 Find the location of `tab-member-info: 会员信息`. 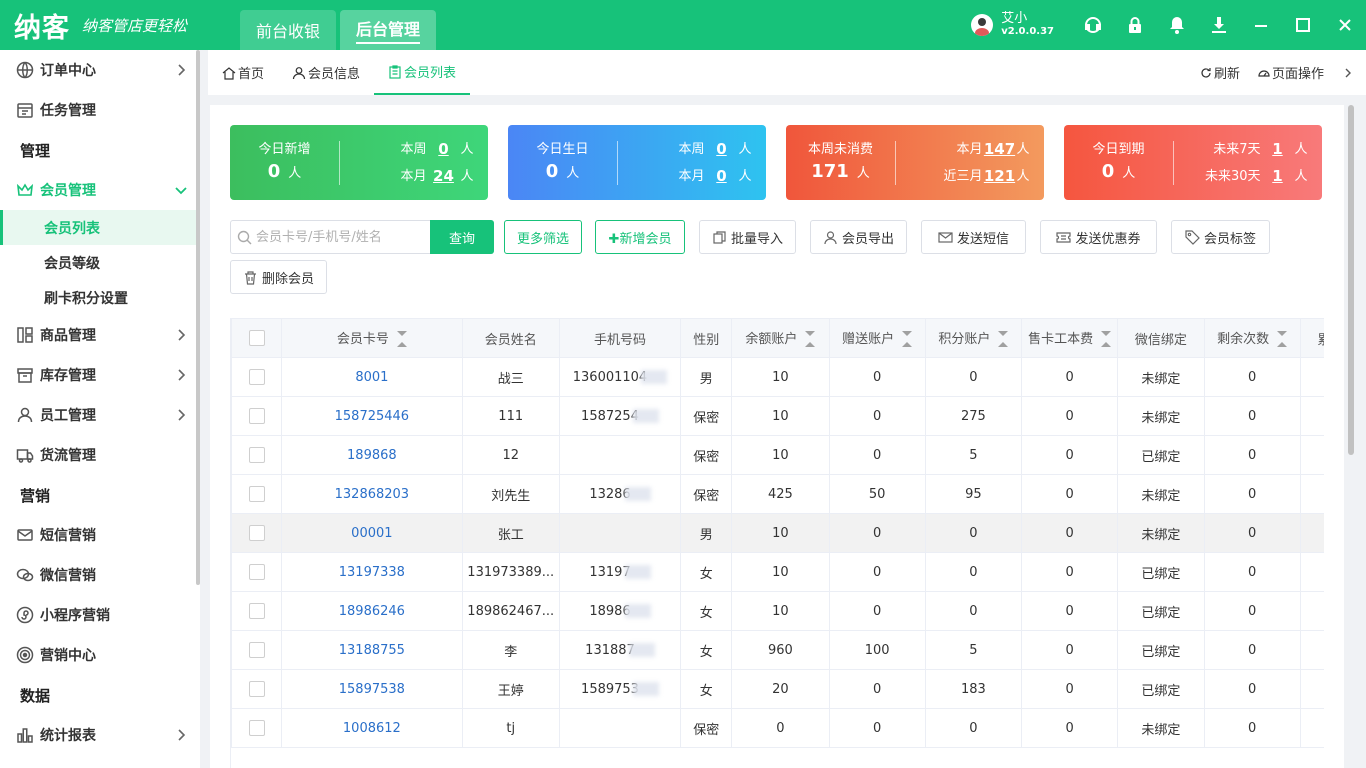

tab-member-info: 会员信息 is located at coordinates (326, 72).